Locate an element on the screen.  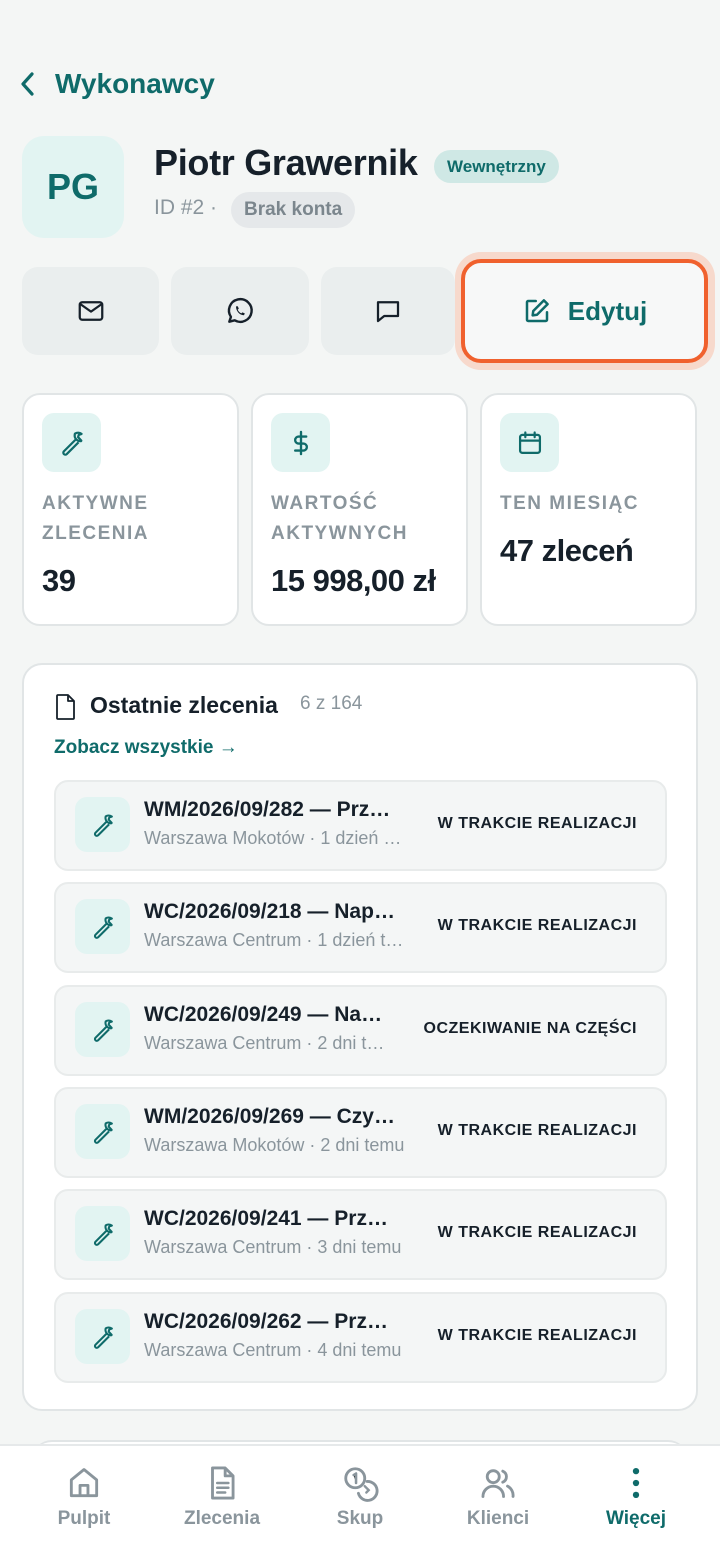
calendar-icon is located at coordinates (529, 442).